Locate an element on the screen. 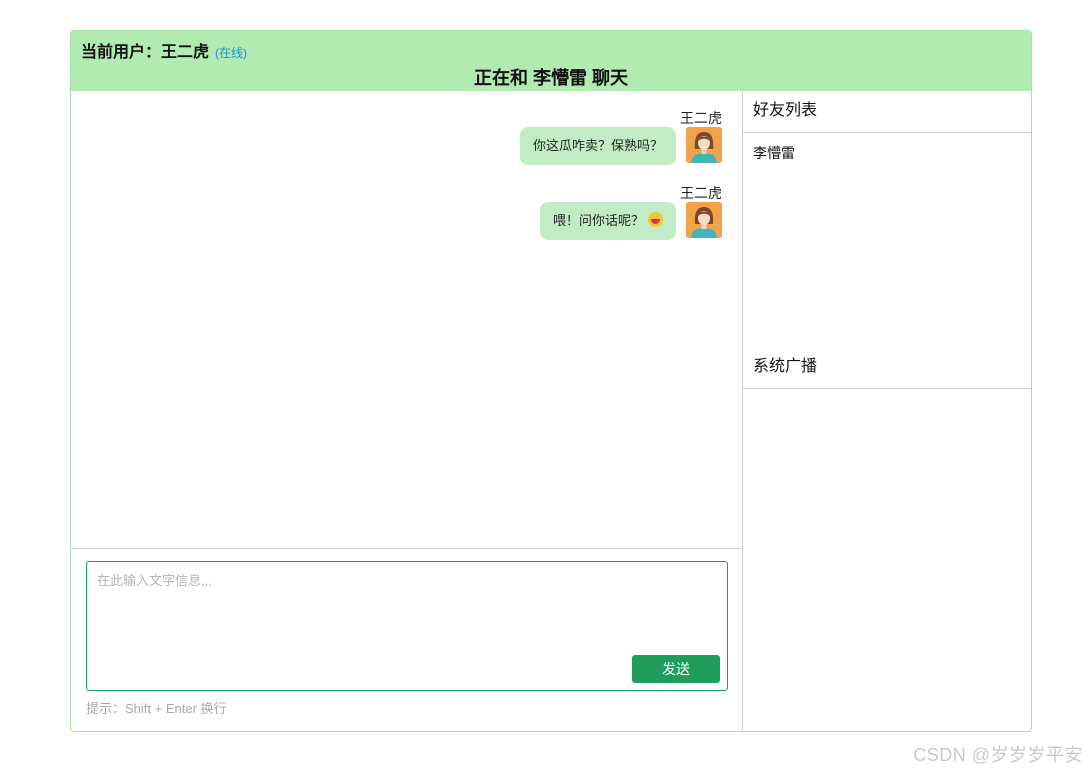  online-status: (在线) is located at coordinates (231, 53).